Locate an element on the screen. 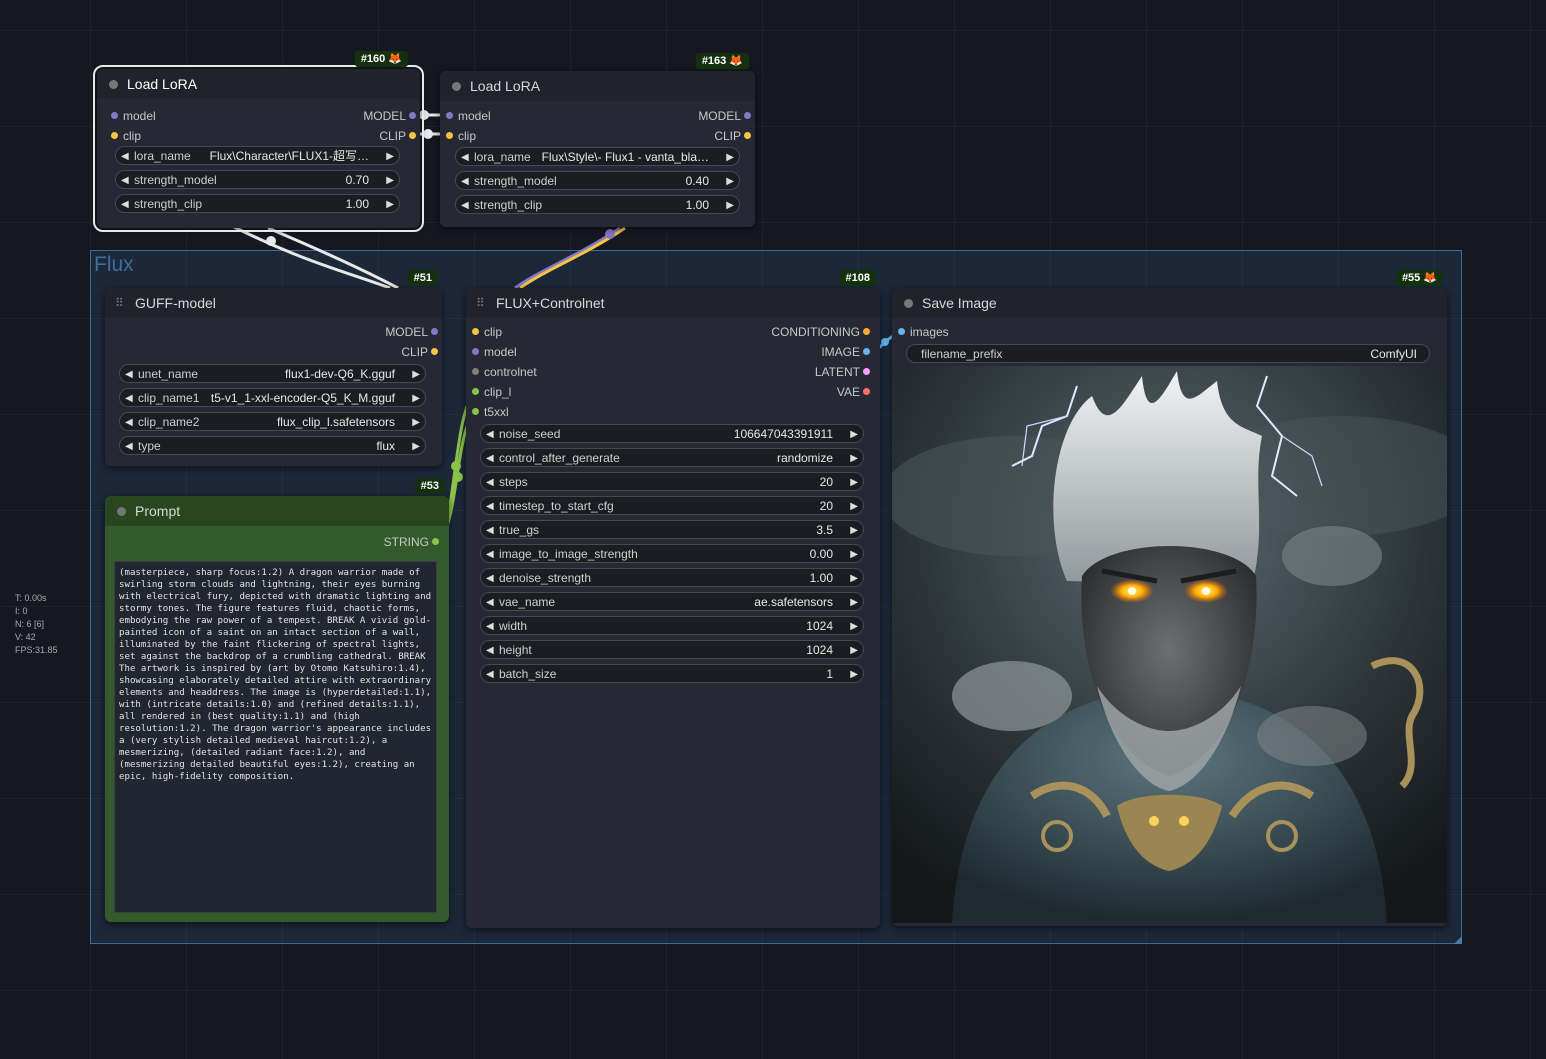 Image resolution: width=1546 pixels, height=1059 pixels. timestep-to-start-cfg-number: ◀ timestep_to_start_cfg 20 ▶ is located at coordinates (672, 505).